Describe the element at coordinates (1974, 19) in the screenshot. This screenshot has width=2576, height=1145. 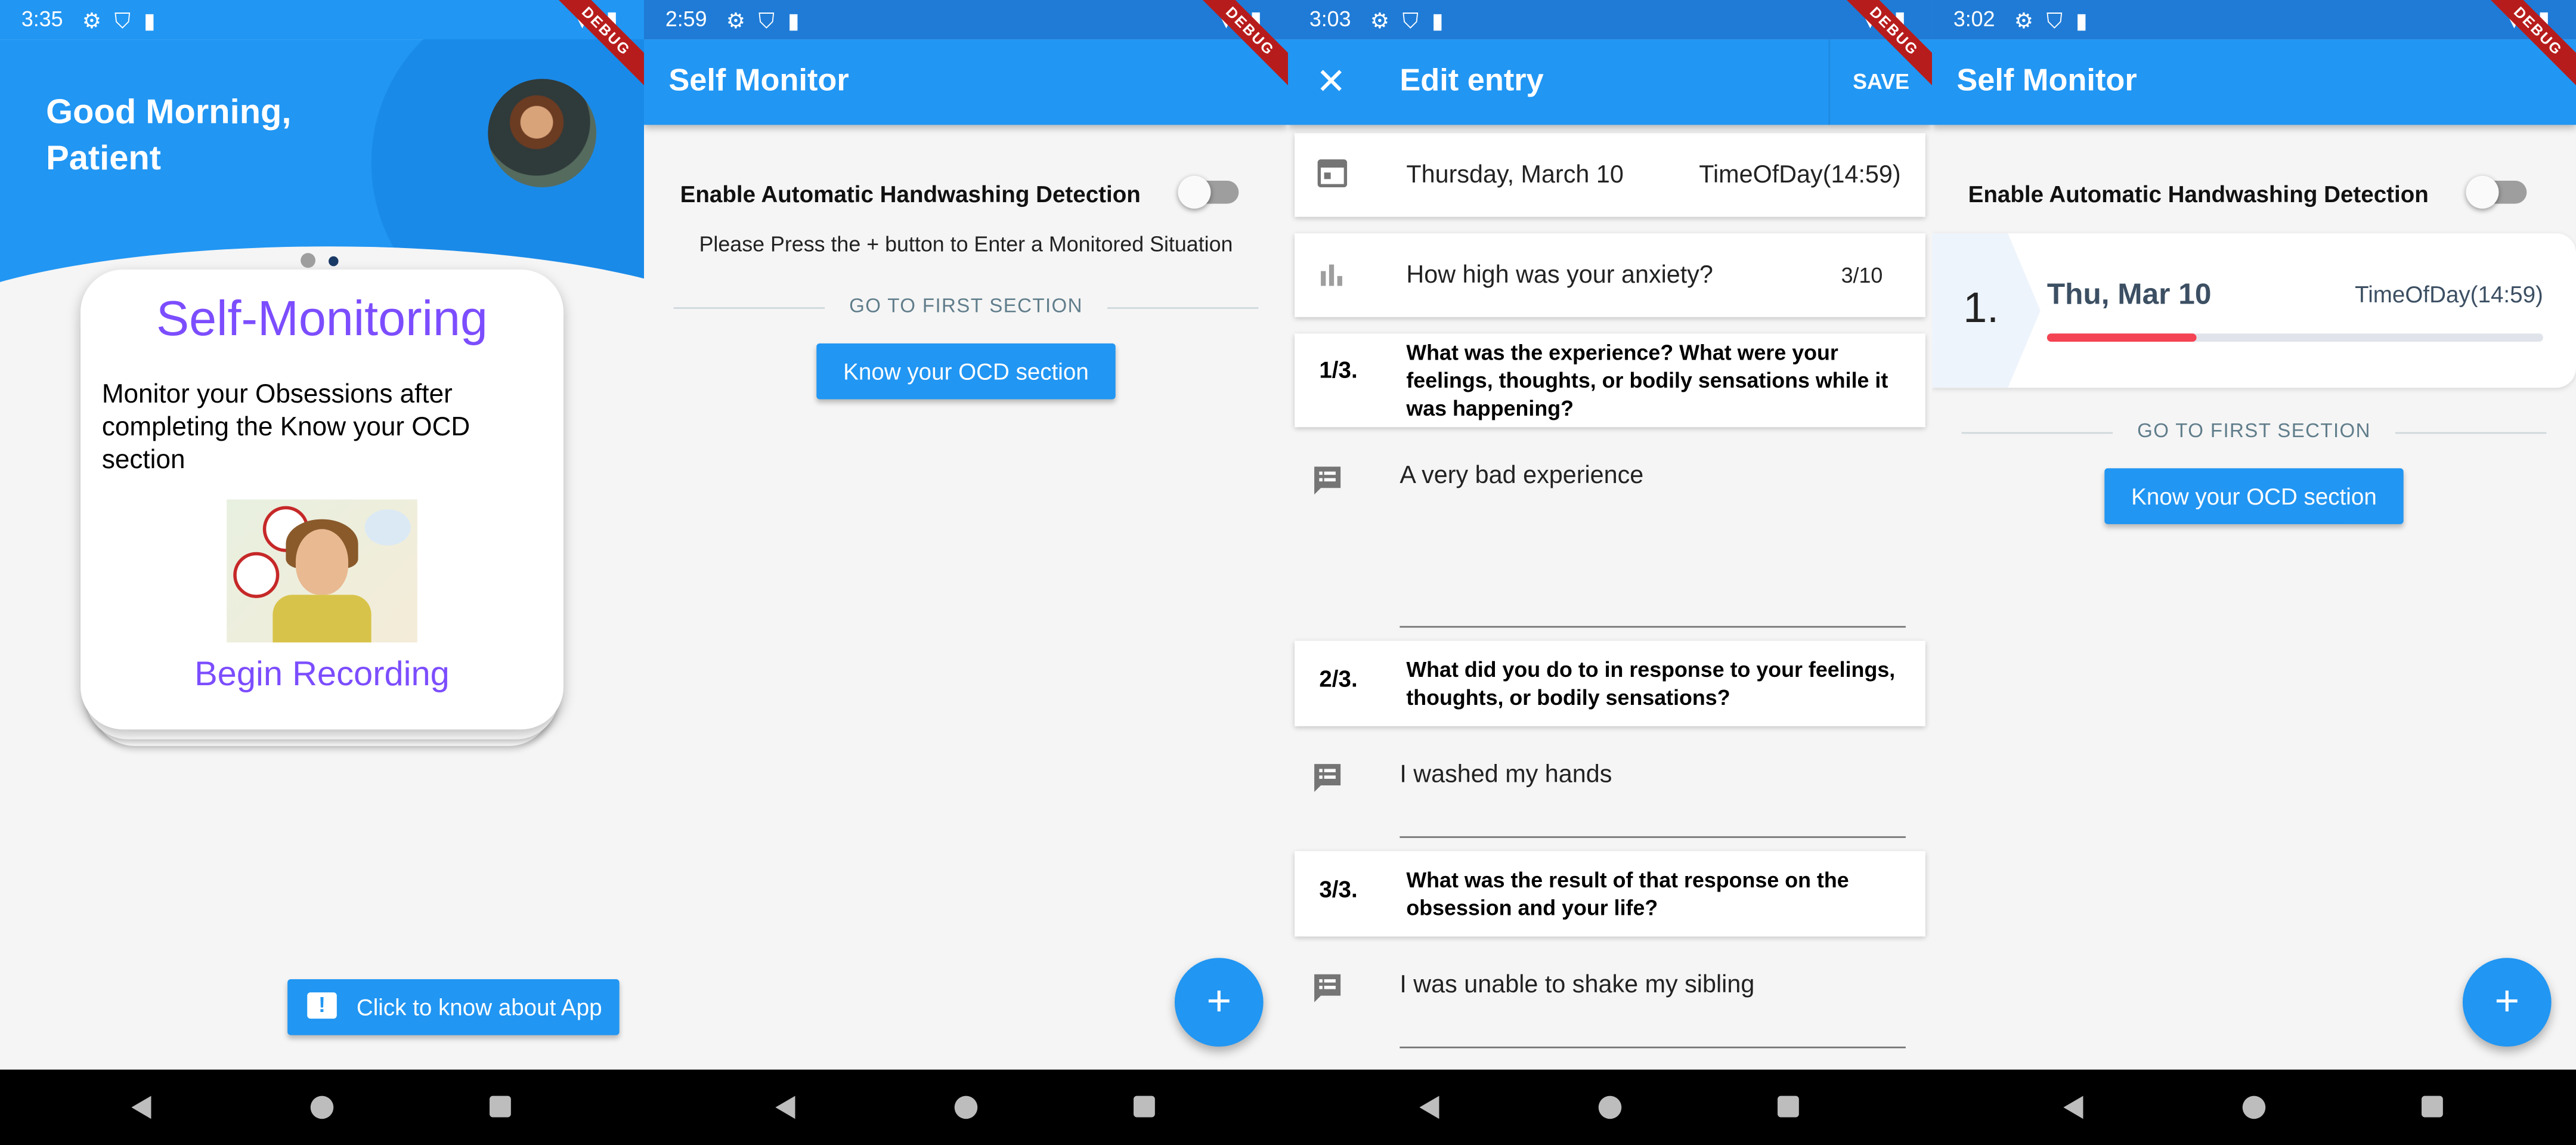
I see `status-time: 3:02` at that location.